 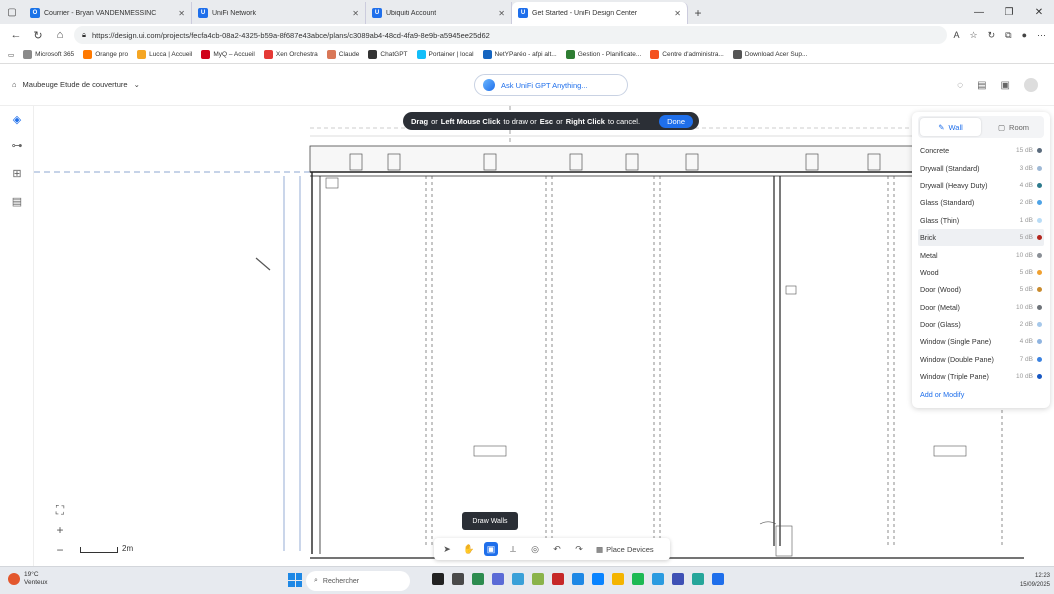 What do you see at coordinates (950, 127) in the screenshot?
I see `tab-wall: ✎ Wall` at bounding box center [950, 127].